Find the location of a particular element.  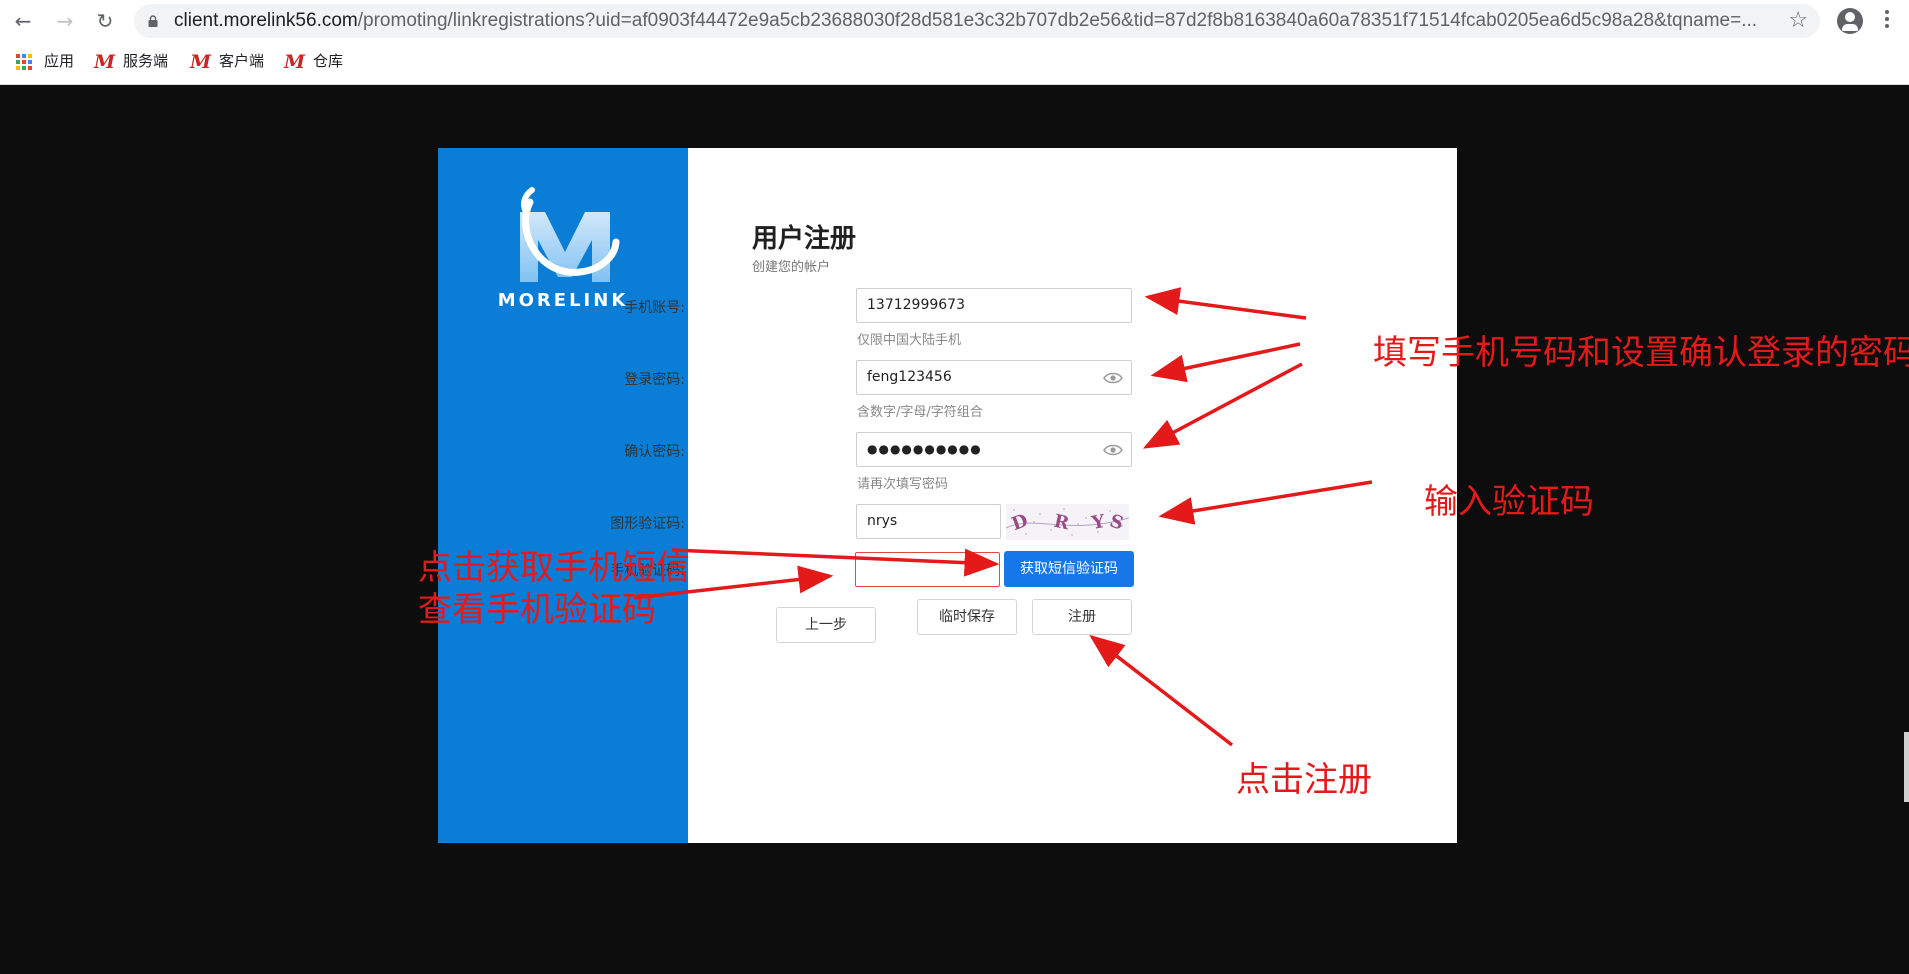

scrollbar-thumb is located at coordinates (1906, 767).